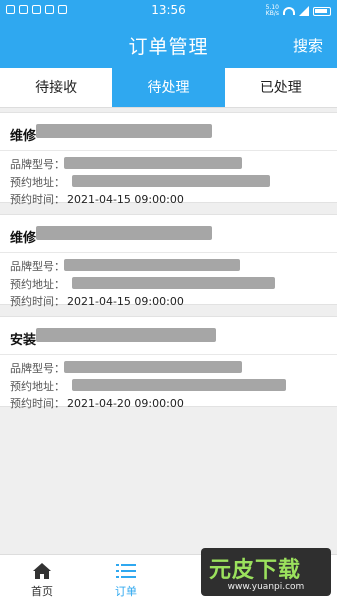 This screenshot has height=600, width=337. I want to click on signal-icon, so click(304, 11).